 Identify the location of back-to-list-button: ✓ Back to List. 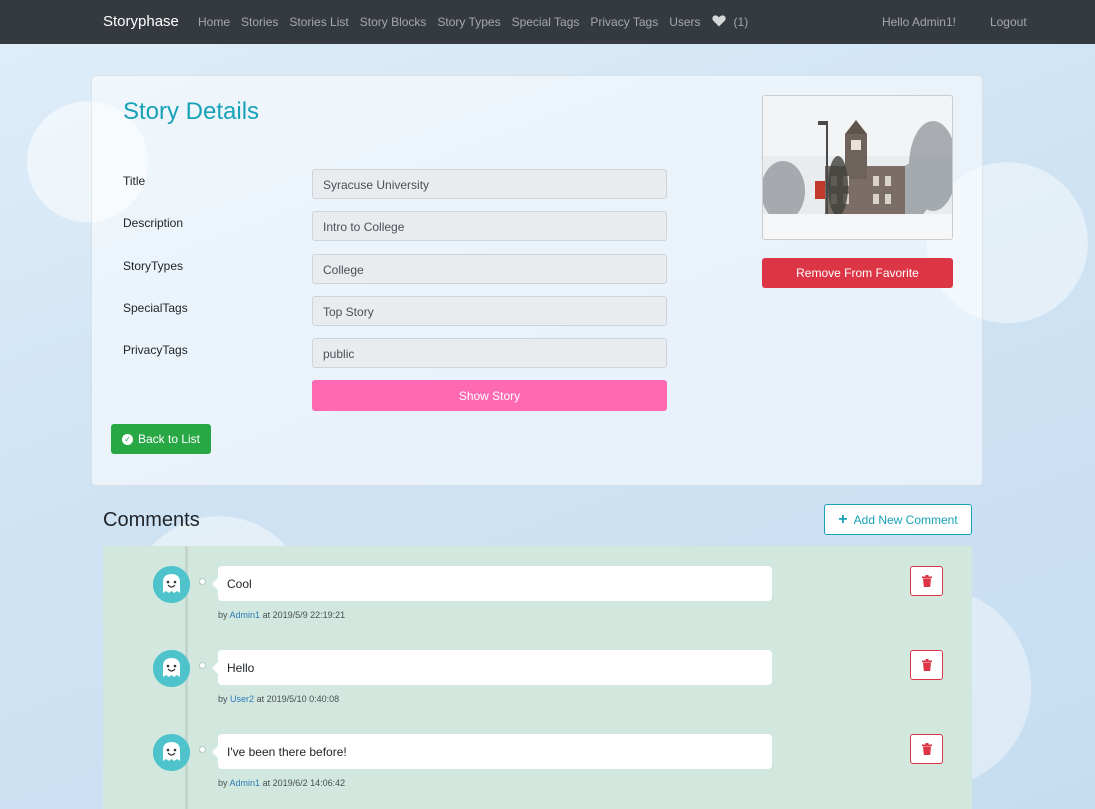
(161, 439).